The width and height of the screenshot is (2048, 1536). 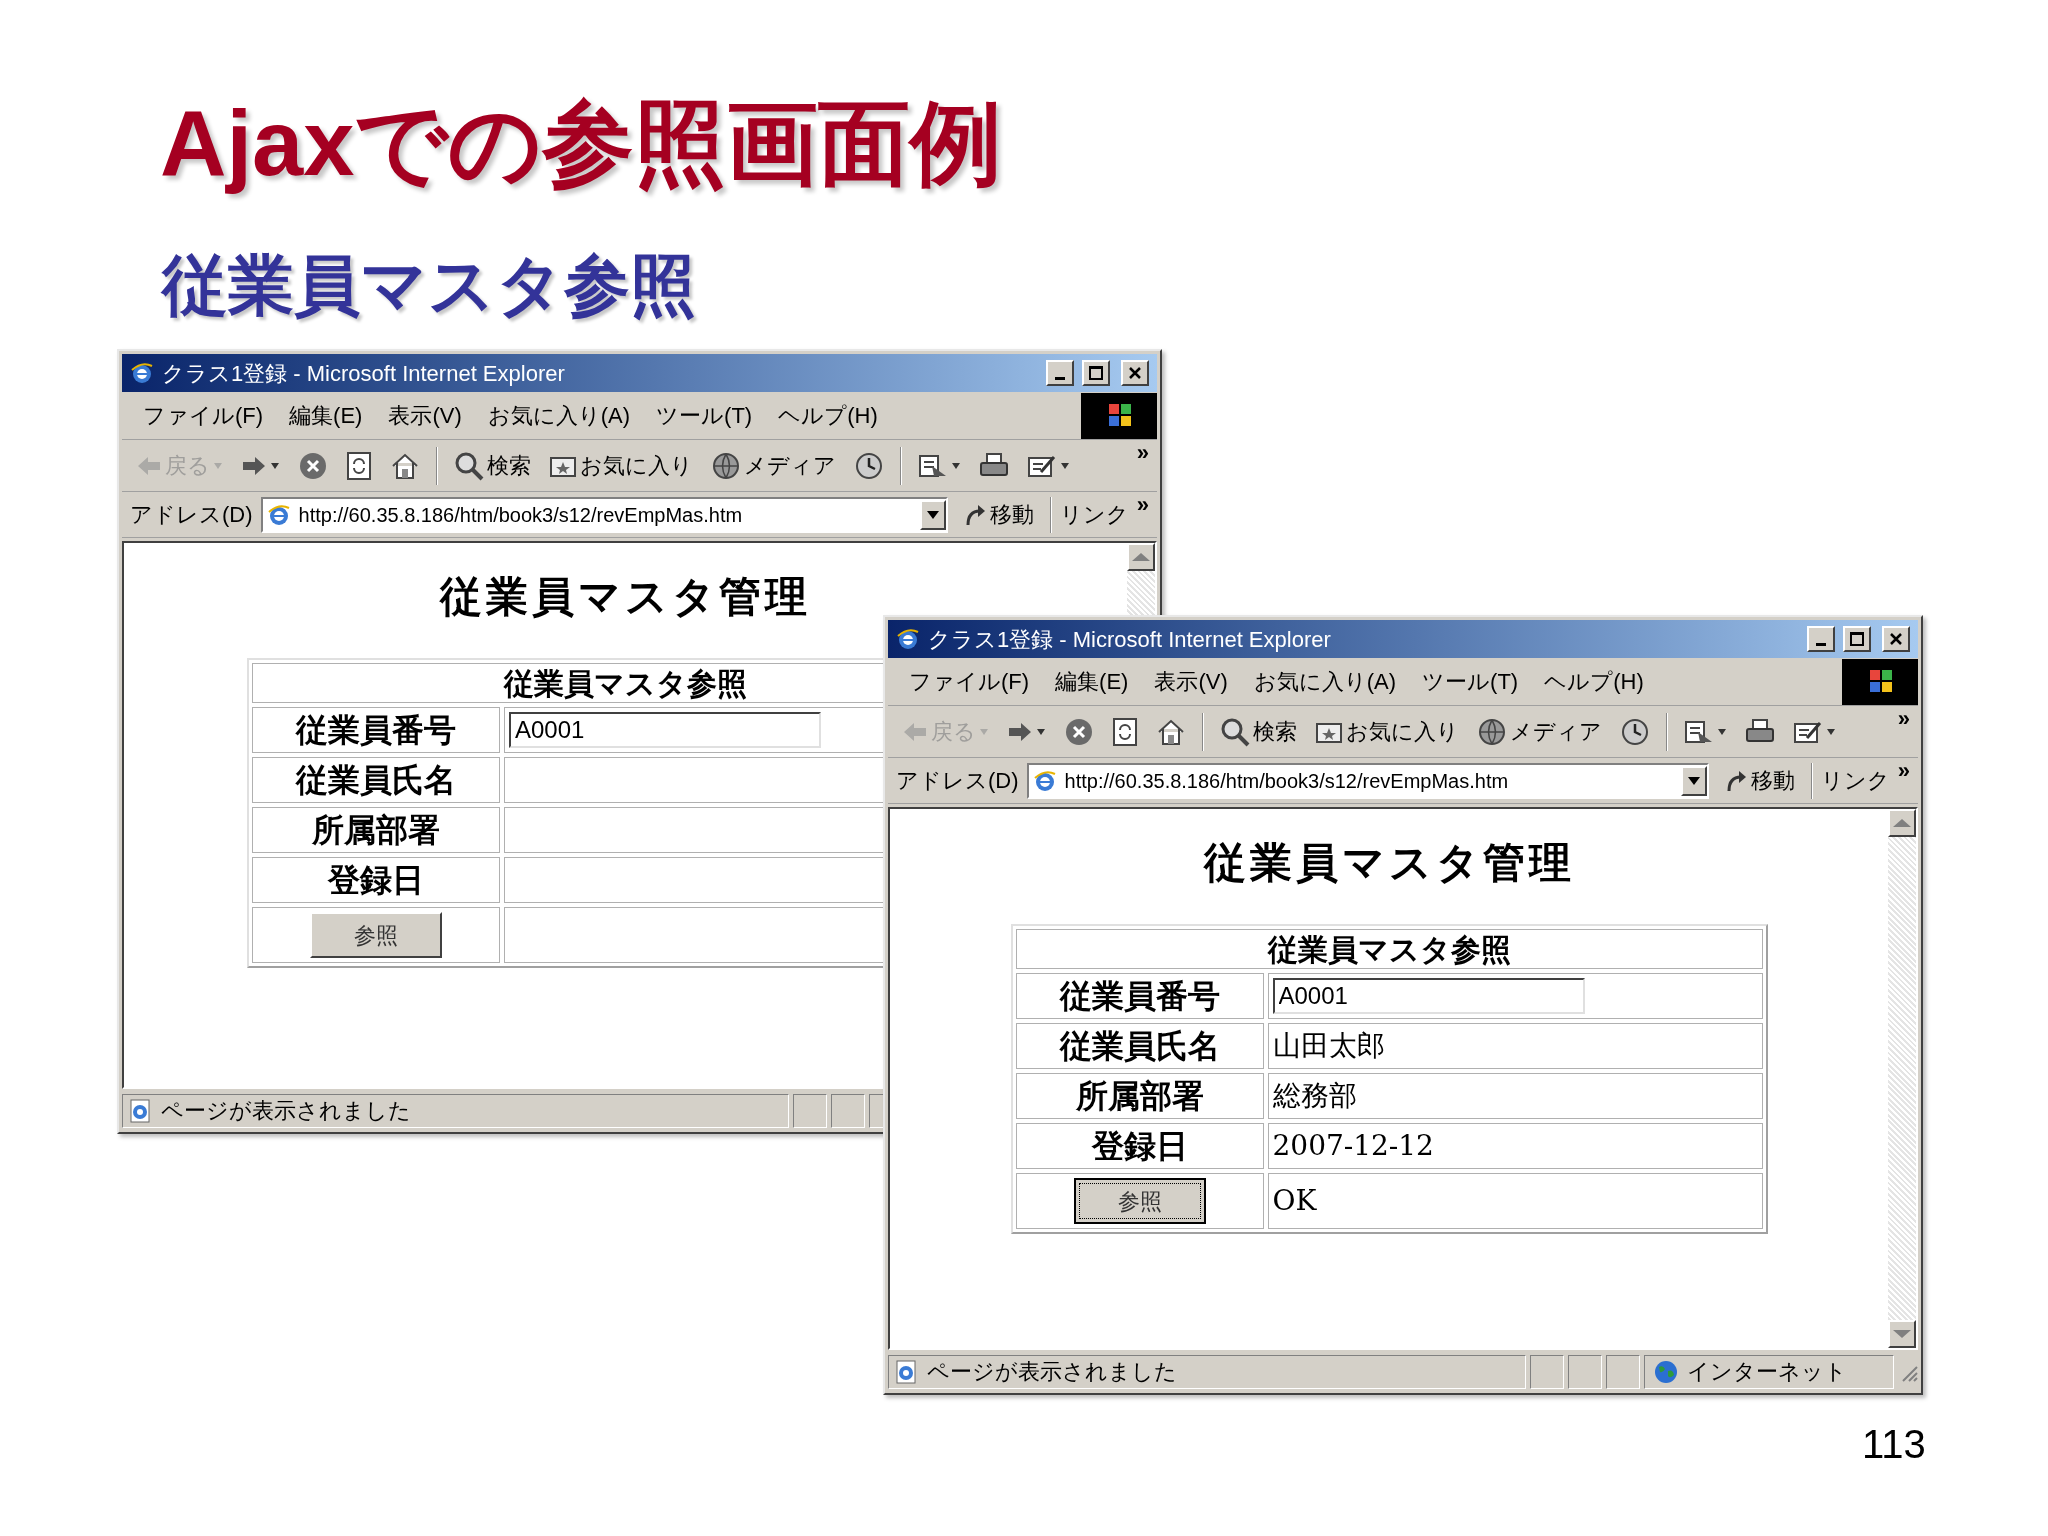 I want to click on dropdown-arrow-icon, so click(x=932, y=514).